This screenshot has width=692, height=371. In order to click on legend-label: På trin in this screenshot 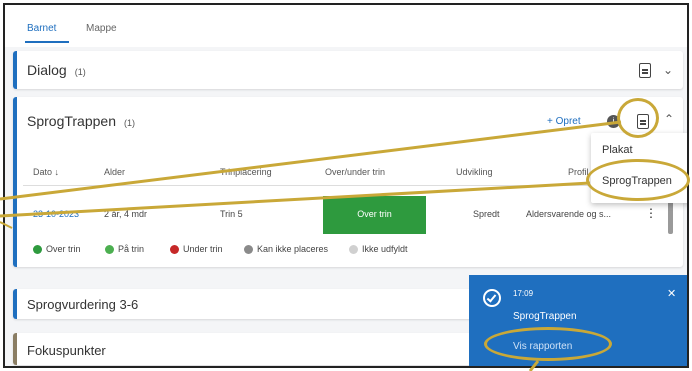, I will do `click(131, 249)`.